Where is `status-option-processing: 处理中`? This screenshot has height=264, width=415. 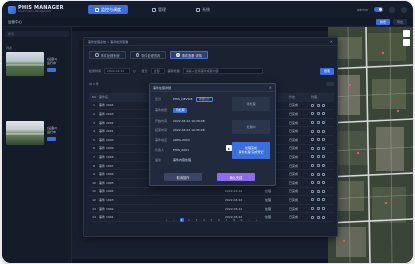
status-option-processing: 处理中 is located at coordinates (251, 127).